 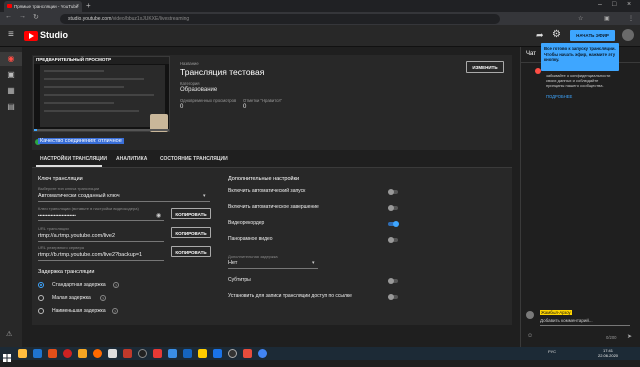 What do you see at coordinates (250, 239) in the screenshot?
I see `360-video-label: Панорамное видео` at bounding box center [250, 239].